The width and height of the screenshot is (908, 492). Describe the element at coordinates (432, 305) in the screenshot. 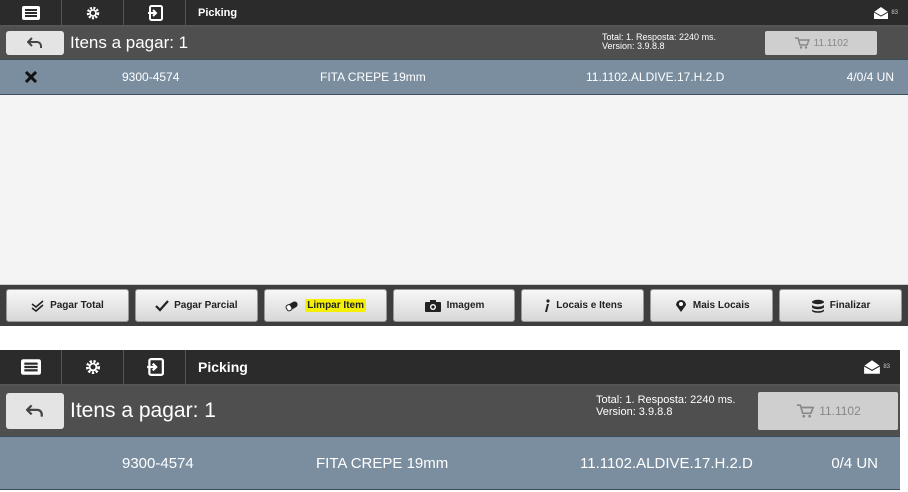

I see `camera-icon` at that location.